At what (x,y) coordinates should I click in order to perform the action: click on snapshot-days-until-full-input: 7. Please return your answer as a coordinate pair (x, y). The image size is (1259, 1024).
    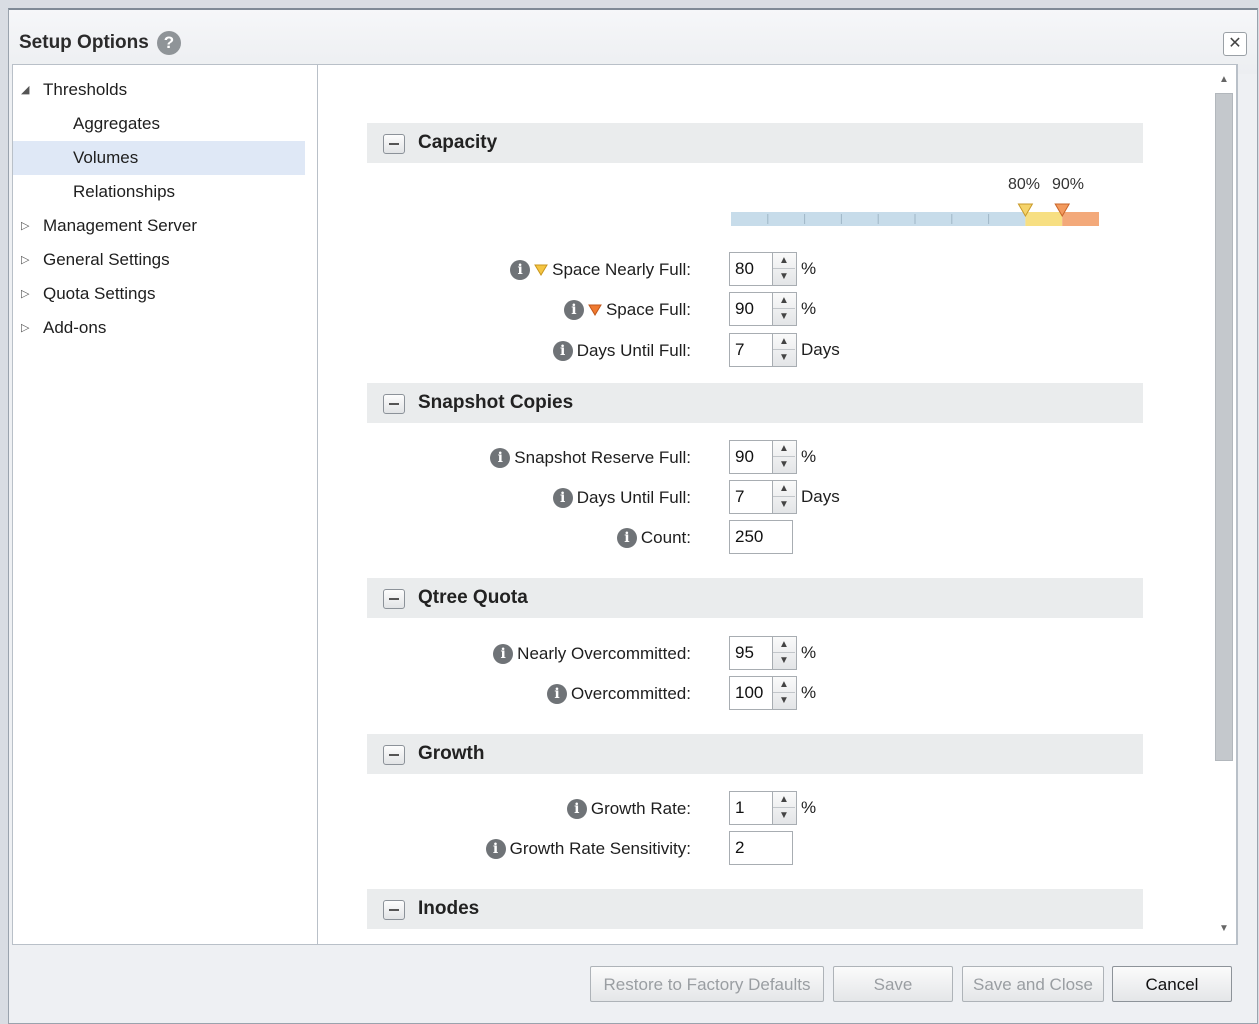
    Looking at the image, I should click on (751, 497).